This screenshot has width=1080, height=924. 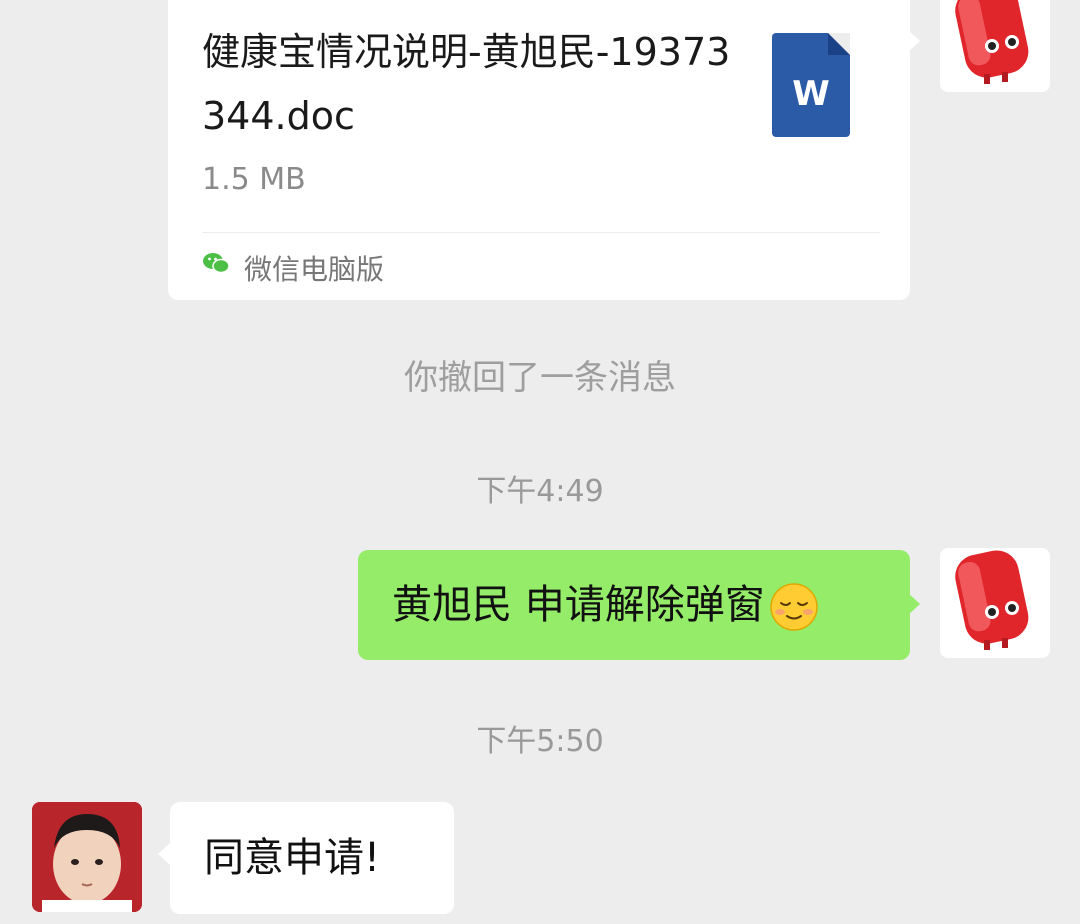 What do you see at coordinates (793, 607) in the screenshot?
I see `relieved-face-emoji` at bounding box center [793, 607].